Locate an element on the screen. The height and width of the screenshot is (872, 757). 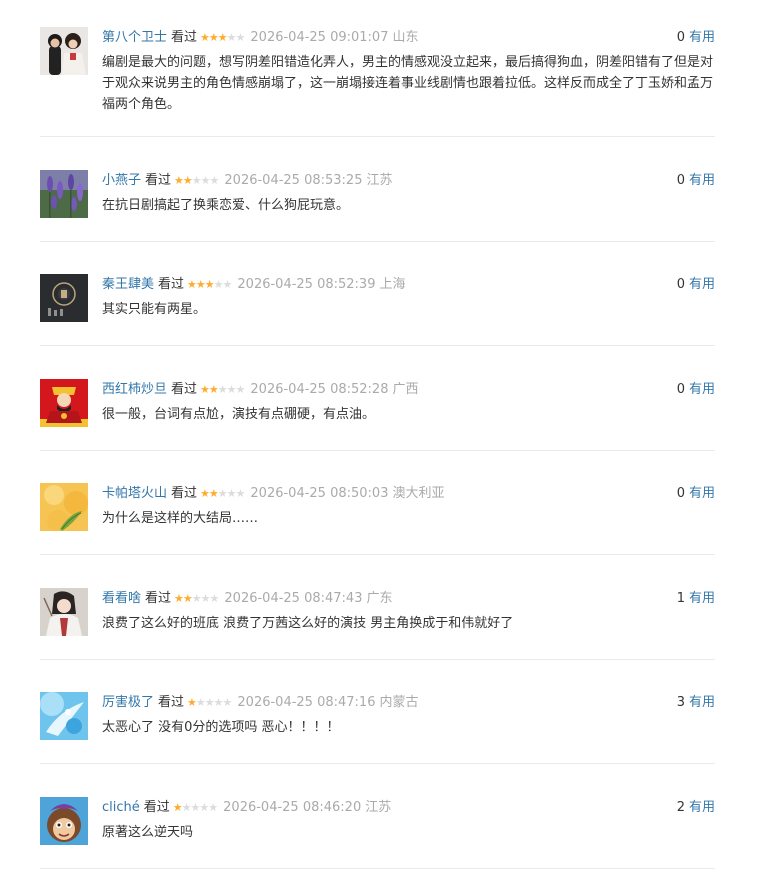
comment-info: 厉害极了 看过 ★★★★★ 2026-04-25 08:47:16 内蒙古 3 有用 is located at coordinates (408, 703).